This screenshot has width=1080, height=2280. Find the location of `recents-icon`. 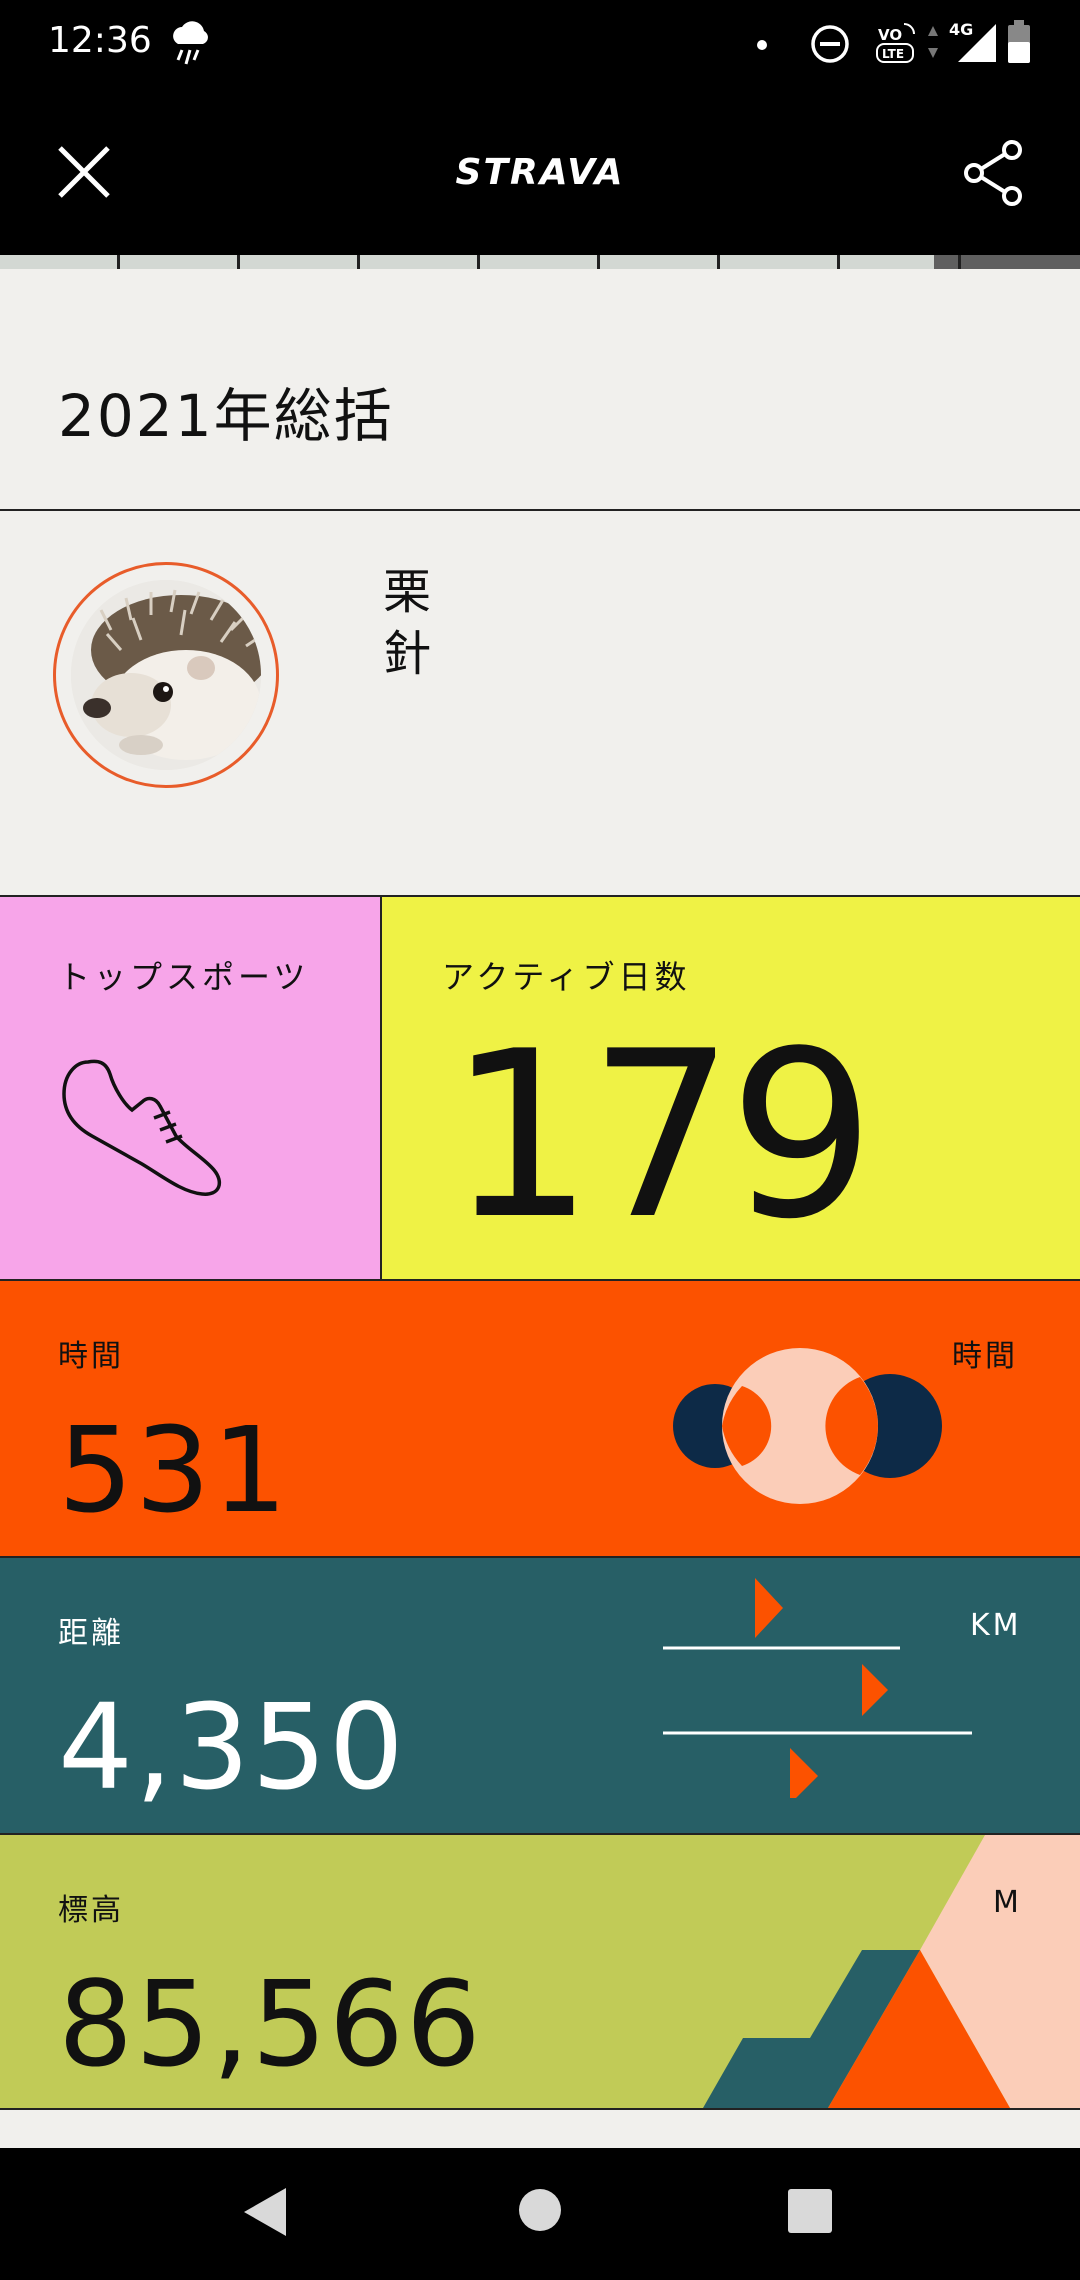

recents-icon is located at coordinates (810, 2211).